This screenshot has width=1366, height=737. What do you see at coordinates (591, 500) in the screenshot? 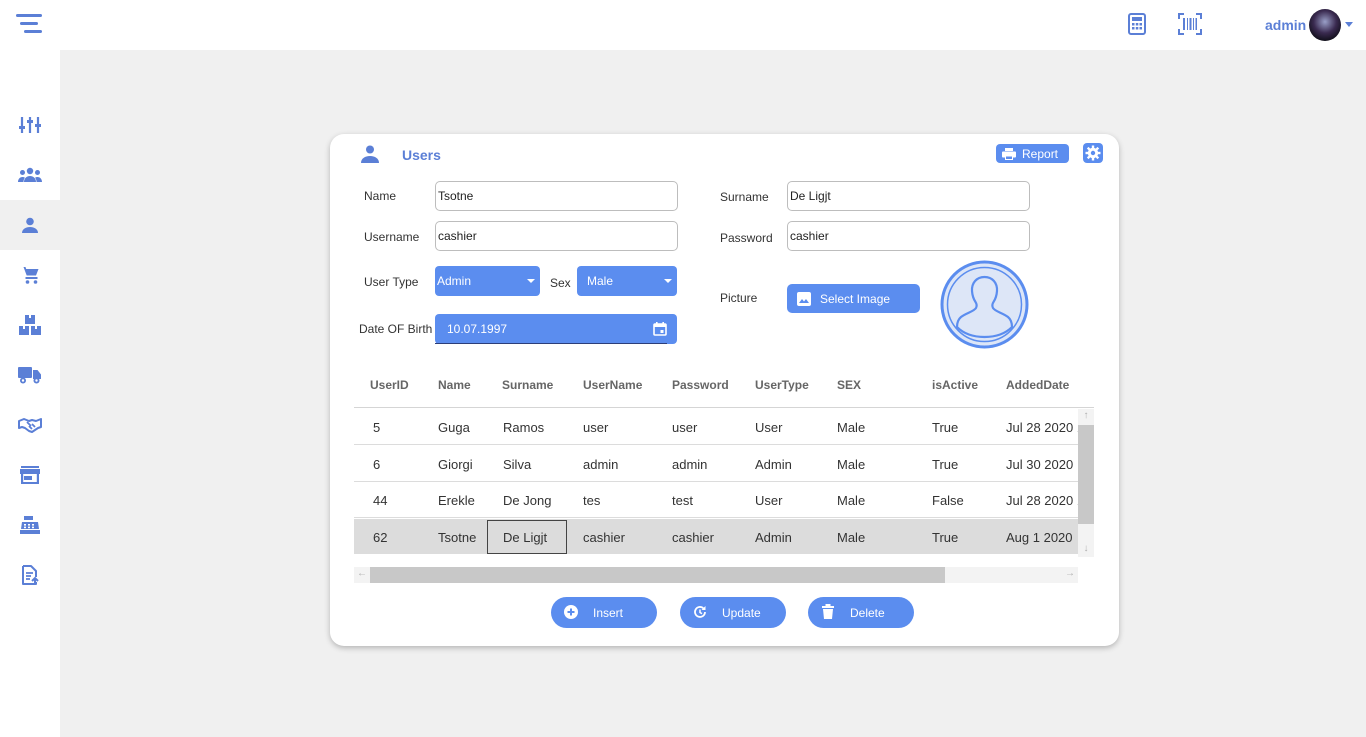
I see `table-cell: tes` at bounding box center [591, 500].